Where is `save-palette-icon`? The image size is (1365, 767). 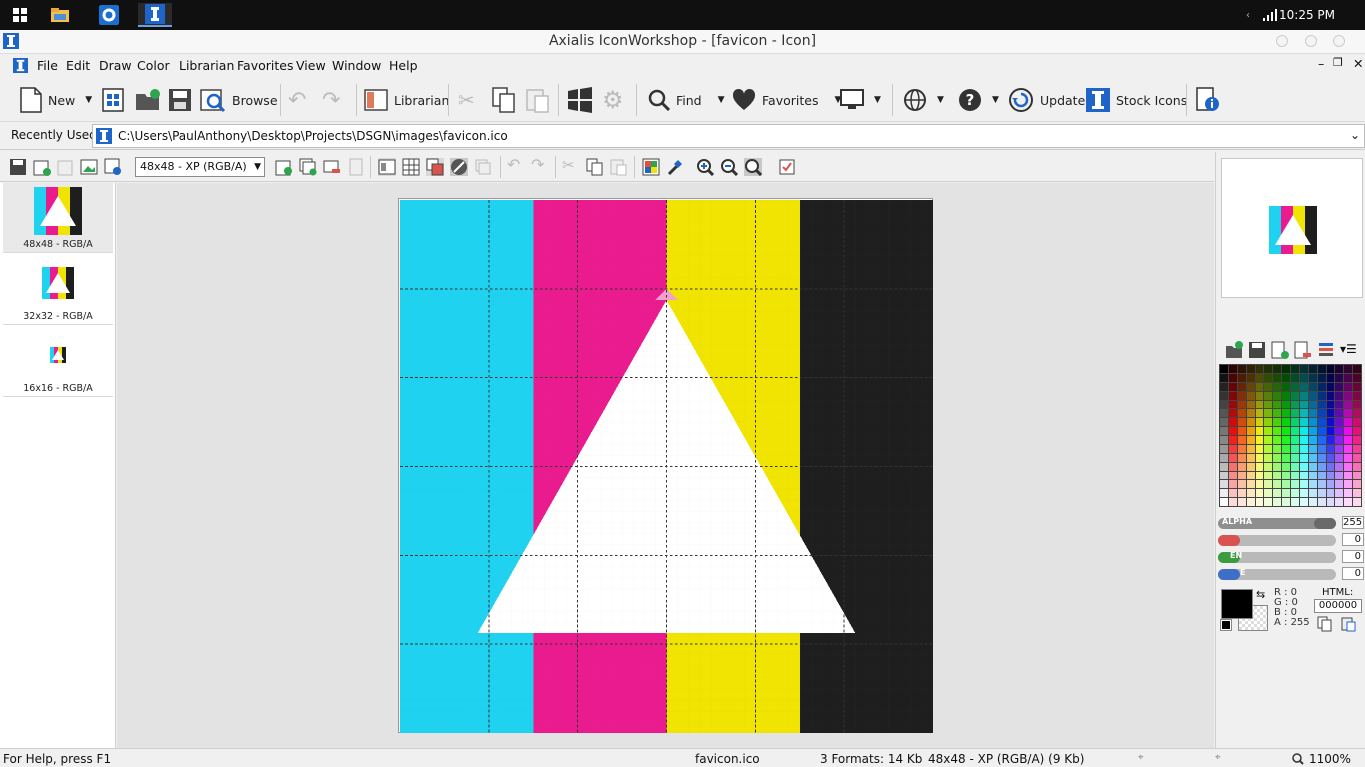 save-palette-icon is located at coordinates (1257, 350).